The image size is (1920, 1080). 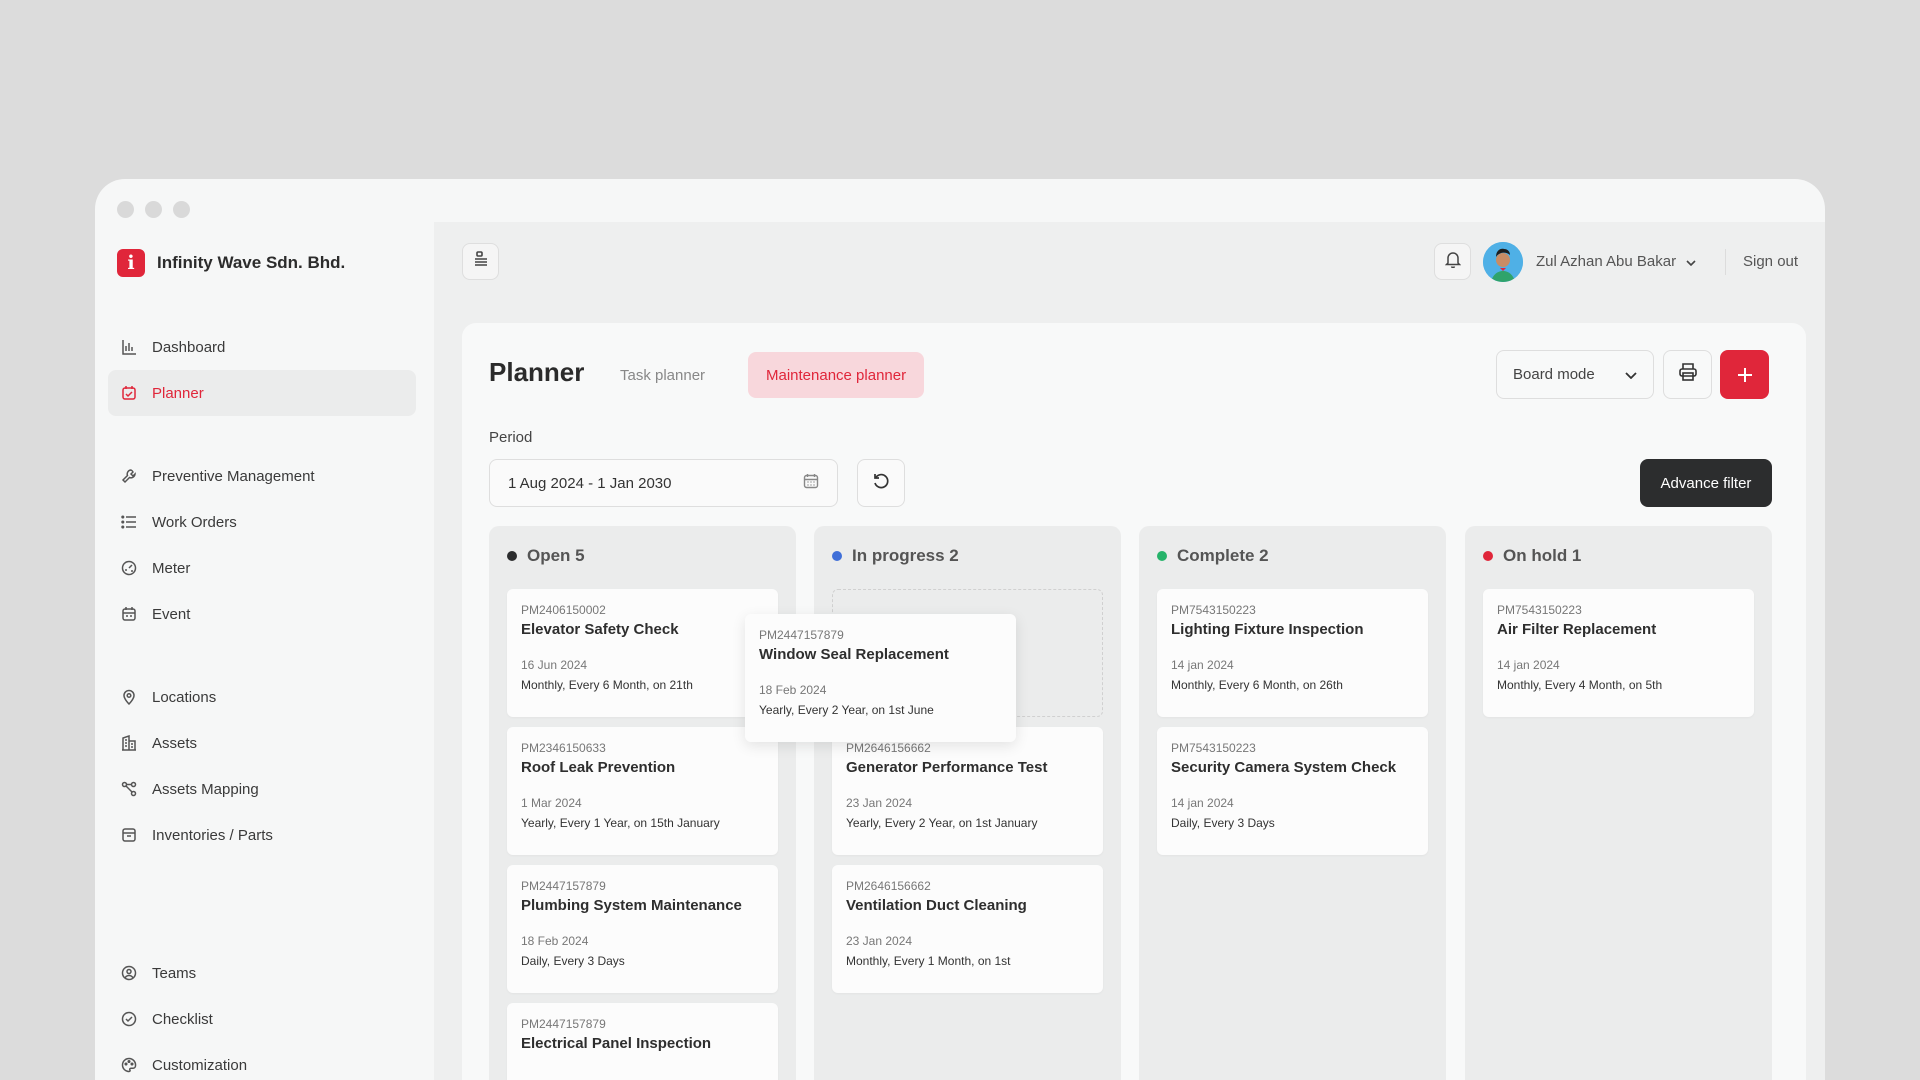 What do you see at coordinates (262, 522) in the screenshot?
I see `sidebar-item-work-orders: Work Orders` at bounding box center [262, 522].